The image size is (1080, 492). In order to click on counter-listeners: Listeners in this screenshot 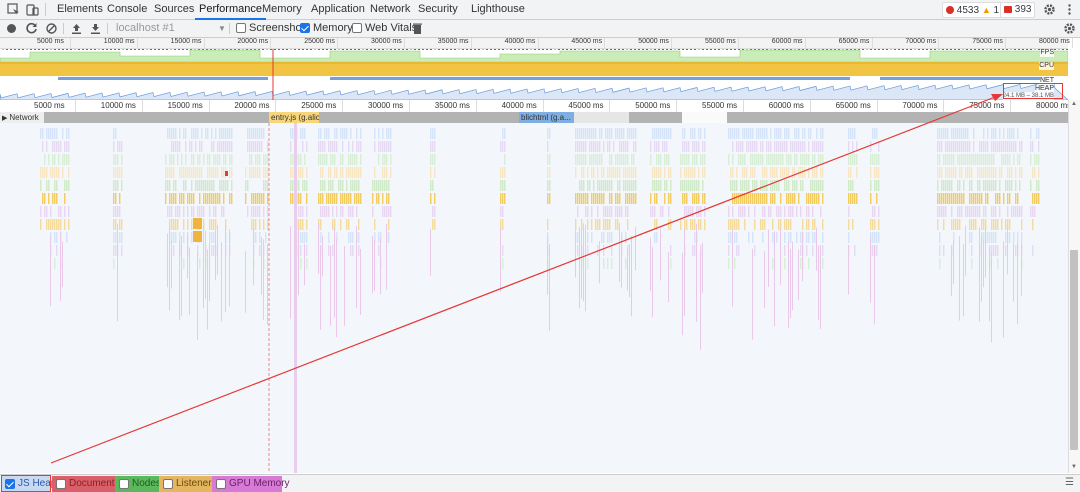, I will do `click(188, 484)`.